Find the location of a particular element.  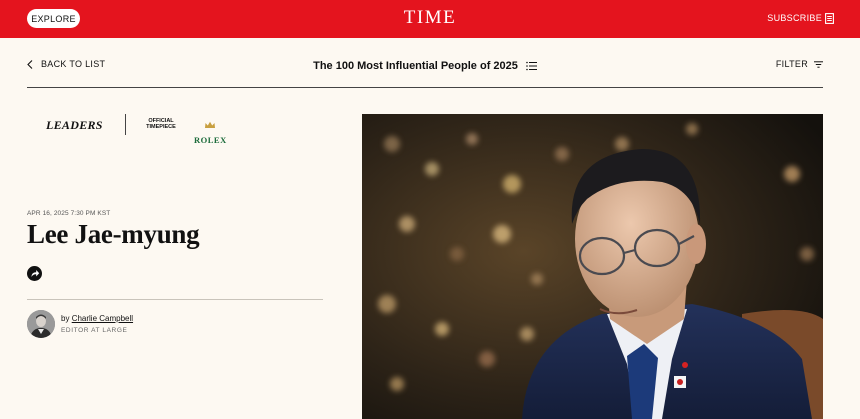

official-timepiece-label: OFFICIAL TIMEPIECE is located at coordinates (161, 124).